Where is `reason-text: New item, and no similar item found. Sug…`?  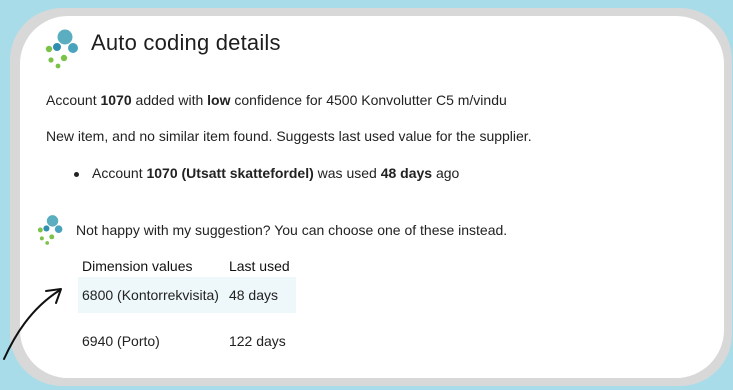 reason-text: New item, and no similar item found. Sug… is located at coordinates (289, 136).